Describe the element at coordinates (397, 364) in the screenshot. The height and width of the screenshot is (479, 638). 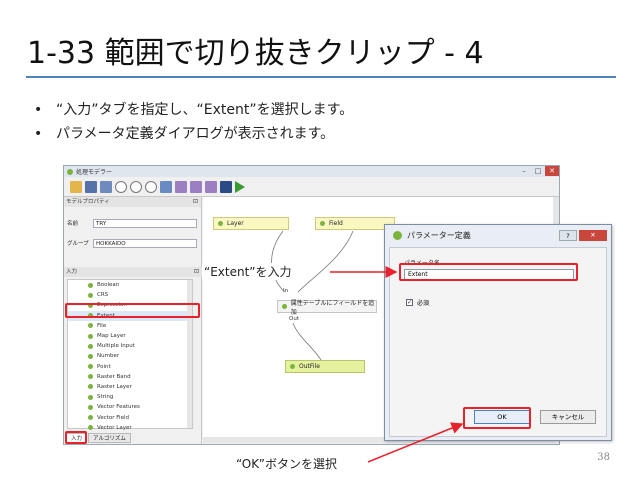
I see `annotation-arrows` at that location.